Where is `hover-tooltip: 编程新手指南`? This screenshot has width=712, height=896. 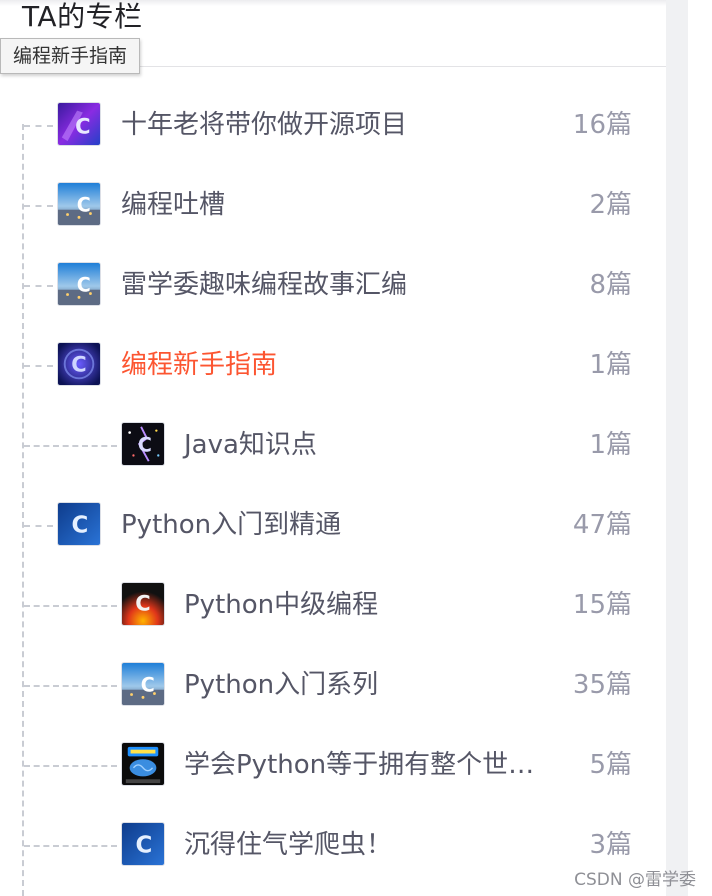
hover-tooltip: 编程新手指南 is located at coordinates (70, 56).